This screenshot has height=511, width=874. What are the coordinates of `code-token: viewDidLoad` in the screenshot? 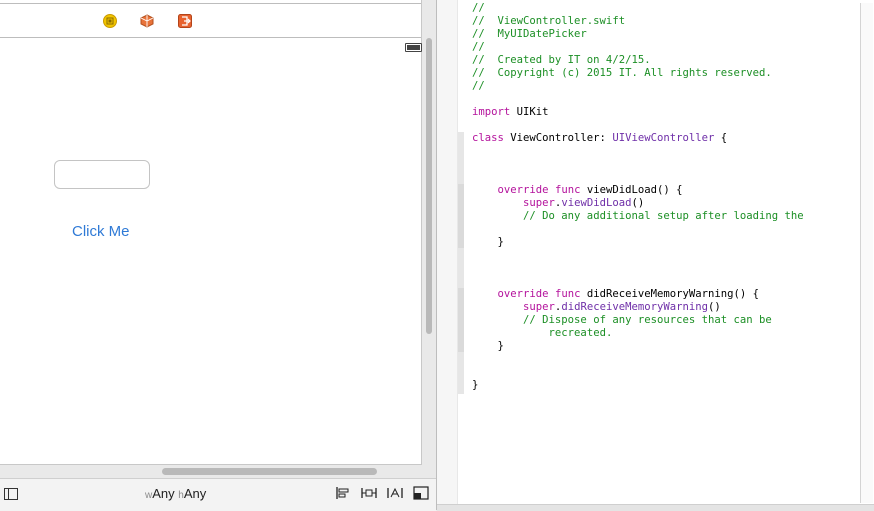 It's located at (596, 203).